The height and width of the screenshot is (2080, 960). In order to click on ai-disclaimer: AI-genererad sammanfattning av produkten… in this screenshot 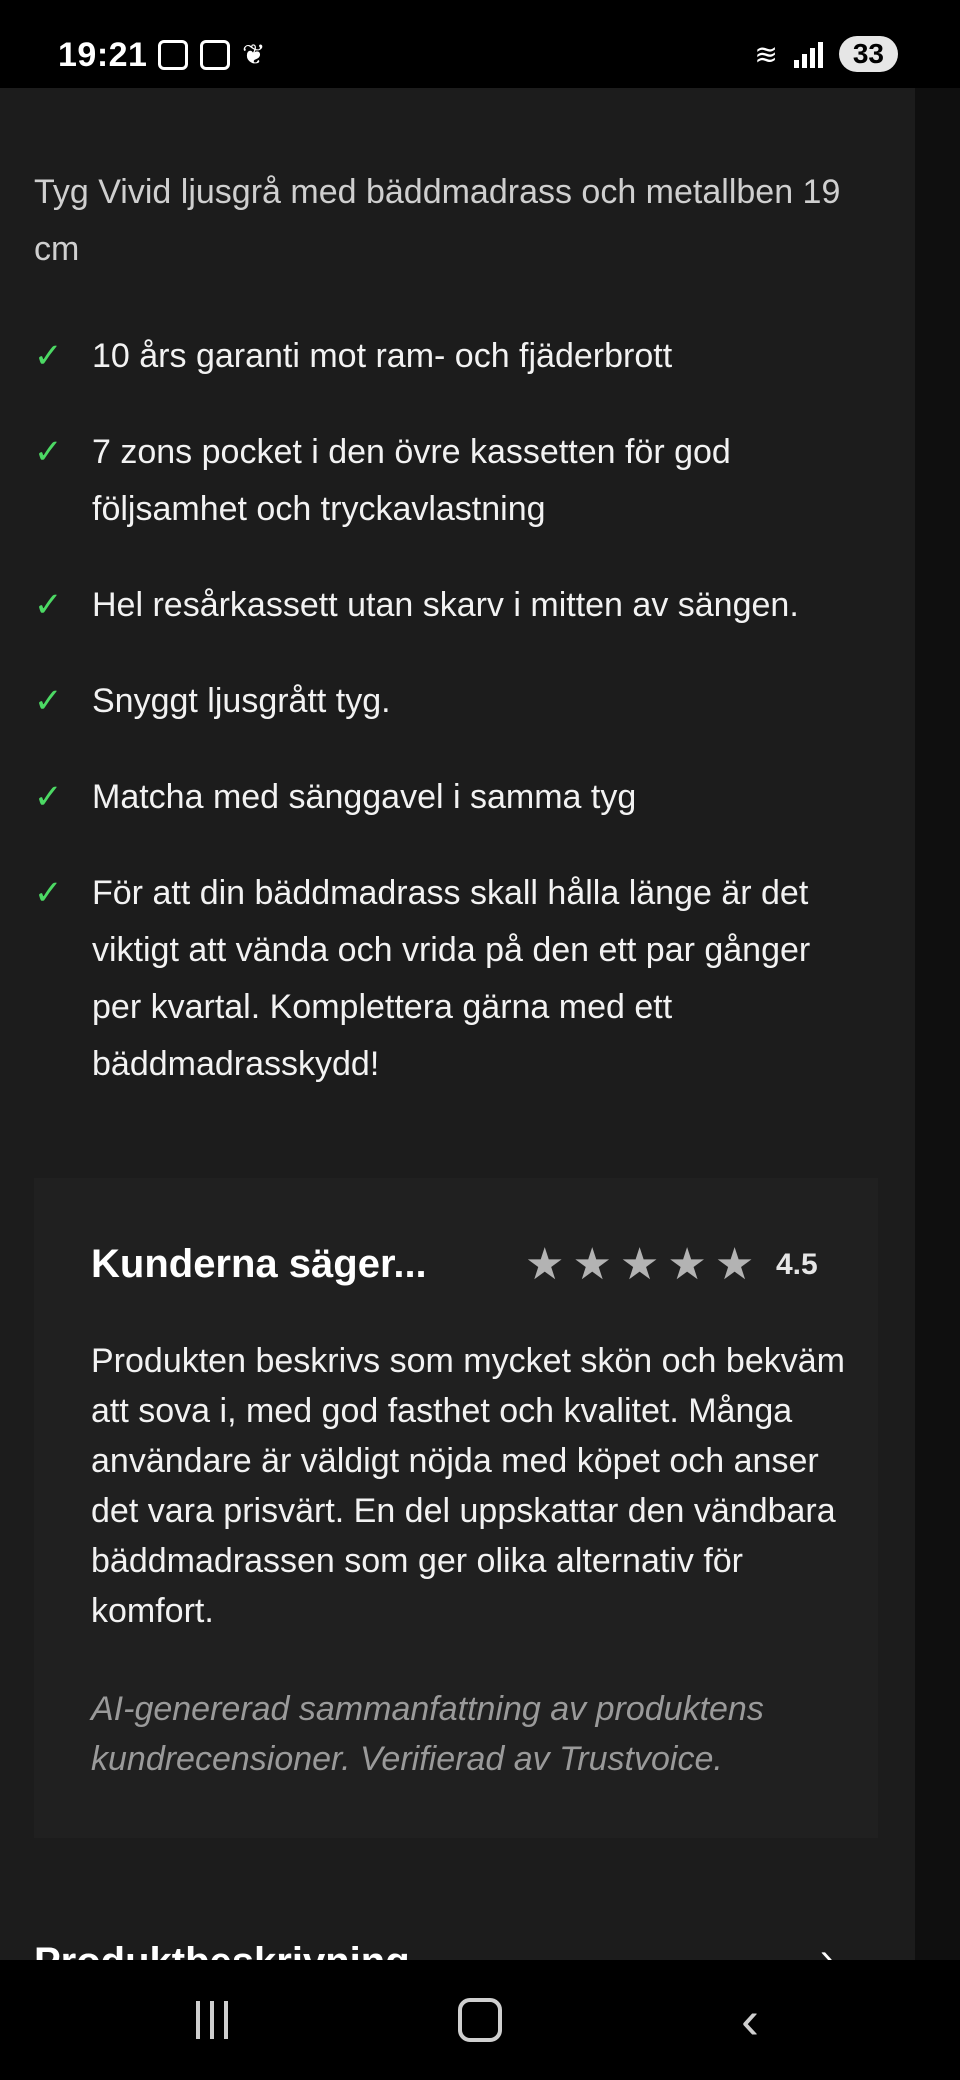, I will do `click(427, 1734)`.